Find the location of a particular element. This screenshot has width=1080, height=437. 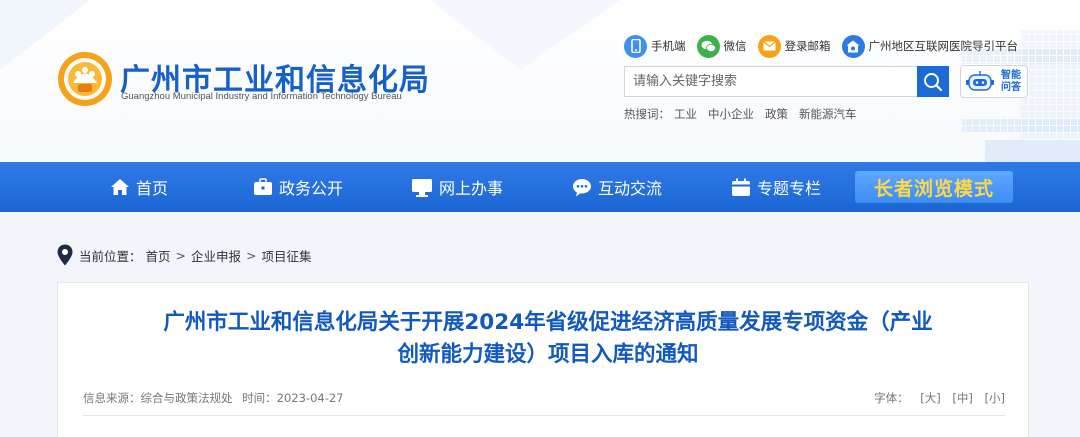

nav-item-label: 政务公开 is located at coordinates (311, 188).